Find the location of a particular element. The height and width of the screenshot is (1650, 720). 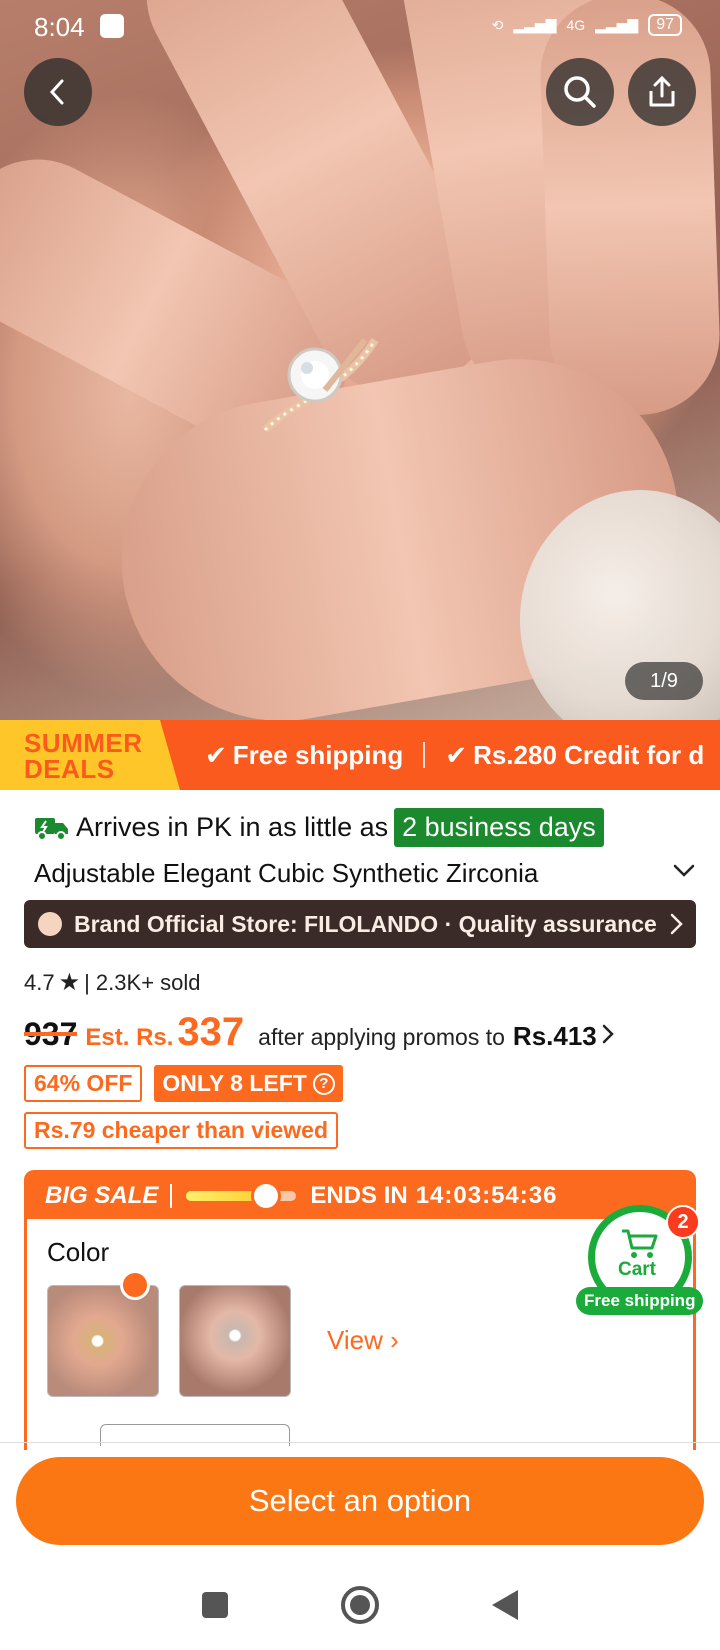

share-button is located at coordinates (662, 92).